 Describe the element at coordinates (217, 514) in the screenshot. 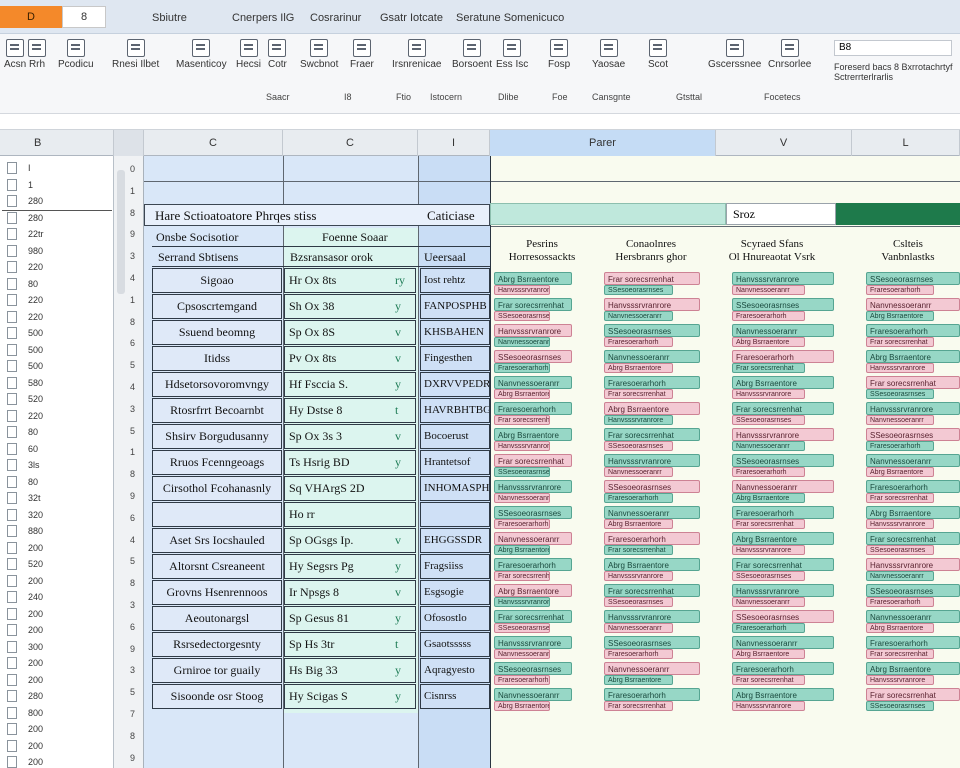

I see `row-label-cell` at that location.